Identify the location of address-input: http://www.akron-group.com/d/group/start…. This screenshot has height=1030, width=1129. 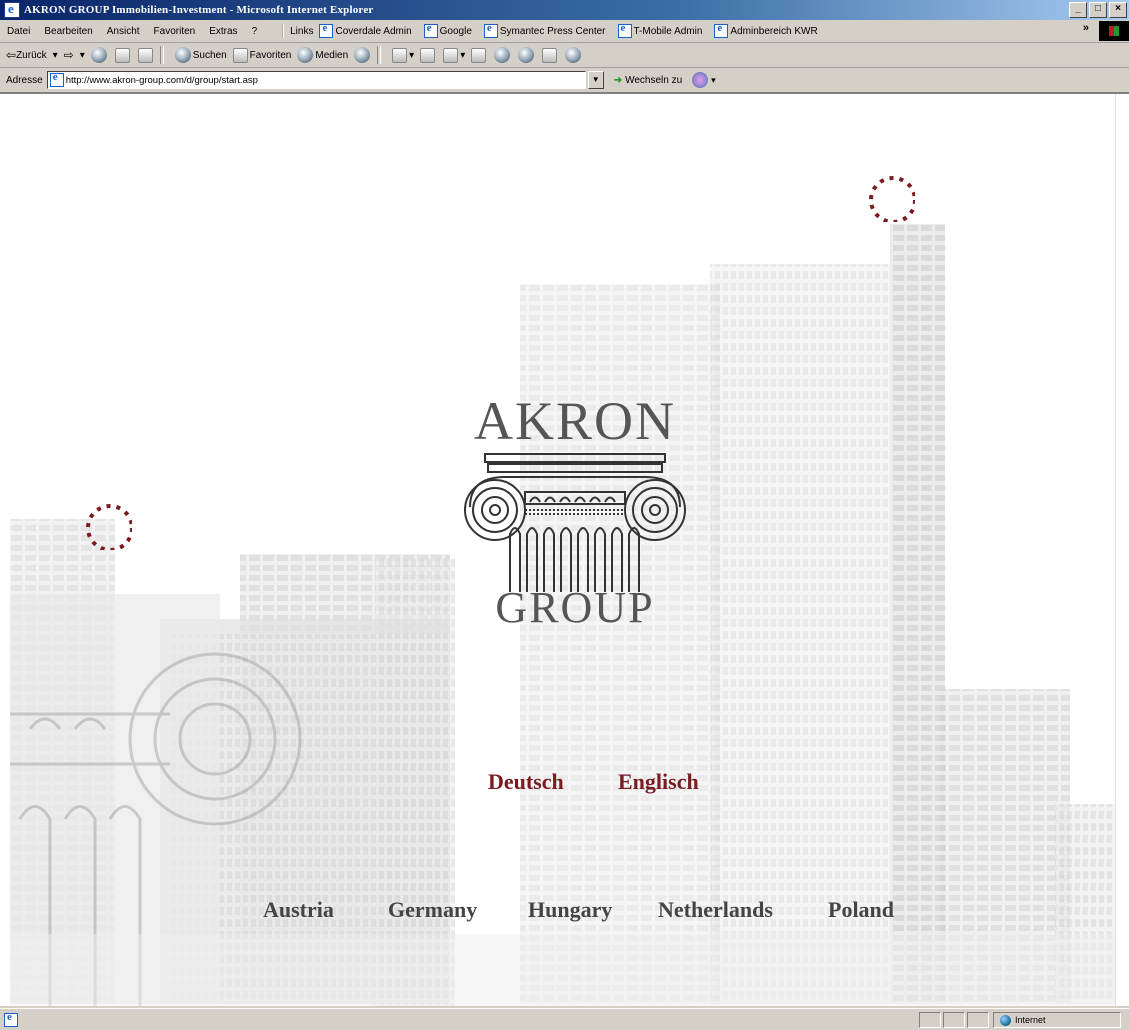
(316, 80).